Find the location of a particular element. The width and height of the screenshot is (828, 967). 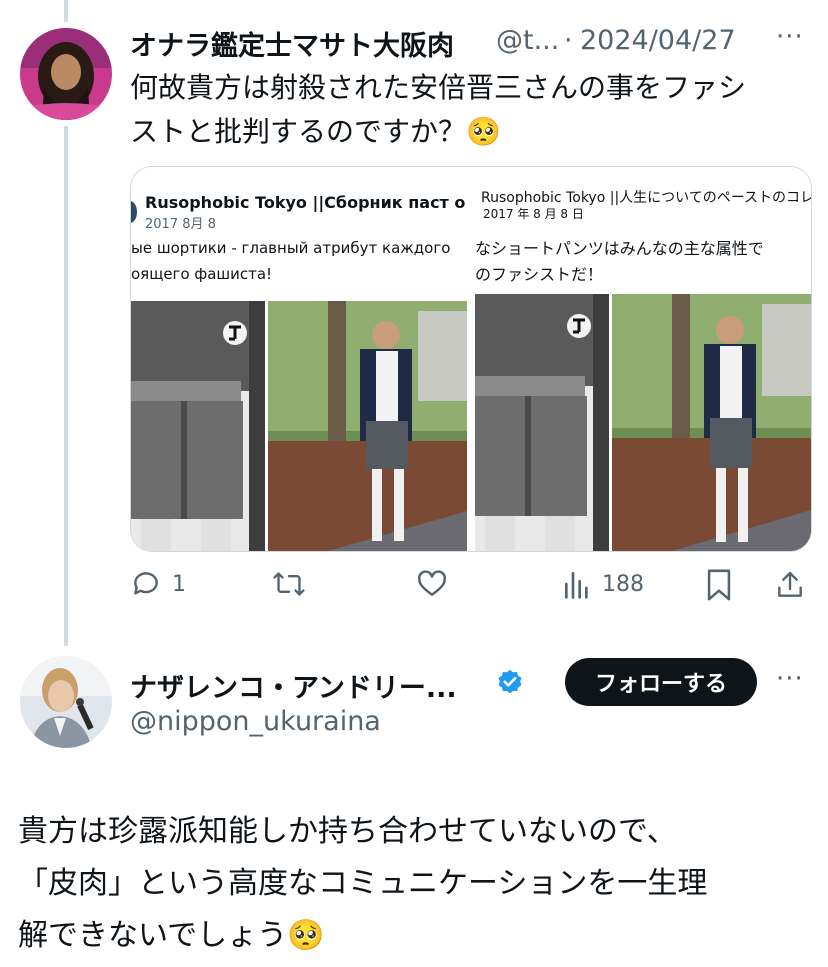

tweet-text-line: 貴方は珍露派知能しか持ち合わせていないので、 is located at coordinates (347, 831).